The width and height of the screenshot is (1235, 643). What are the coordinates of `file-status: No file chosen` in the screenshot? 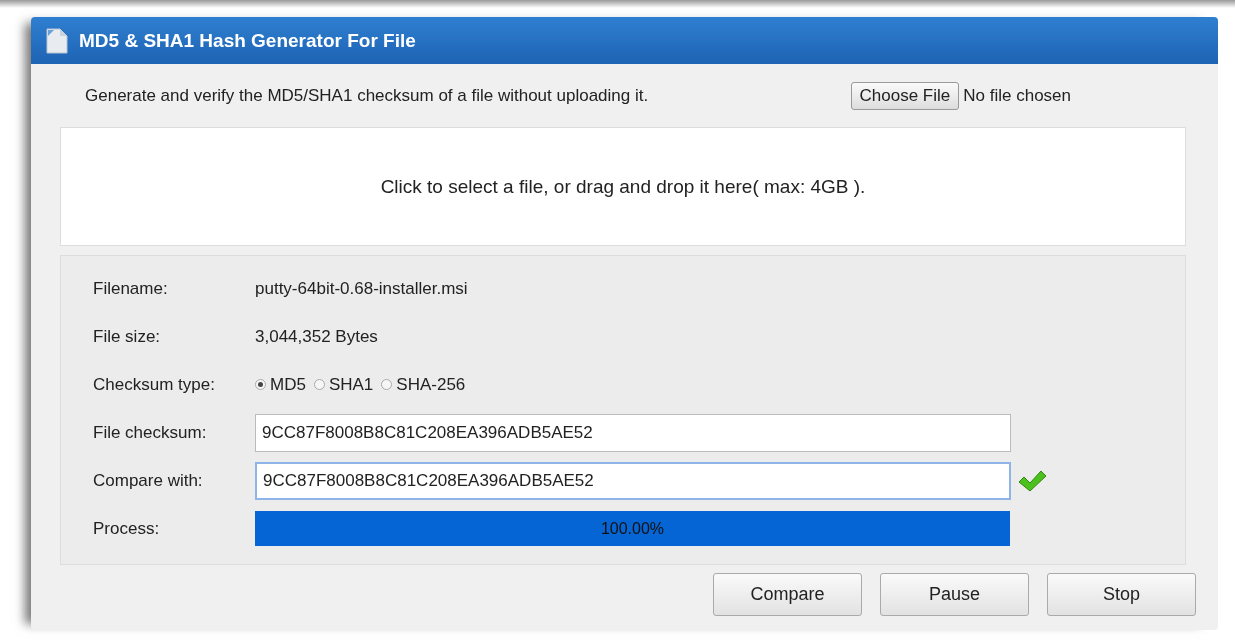 It's located at (1017, 95).